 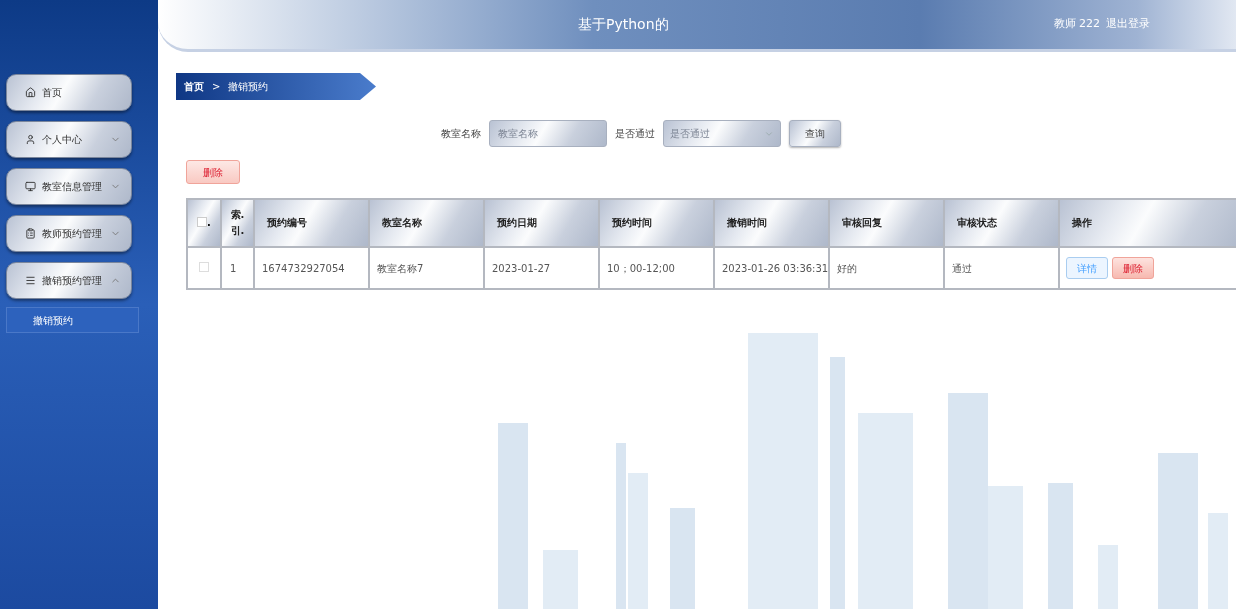 I want to click on table-cell: 1, so click(x=237, y=268).